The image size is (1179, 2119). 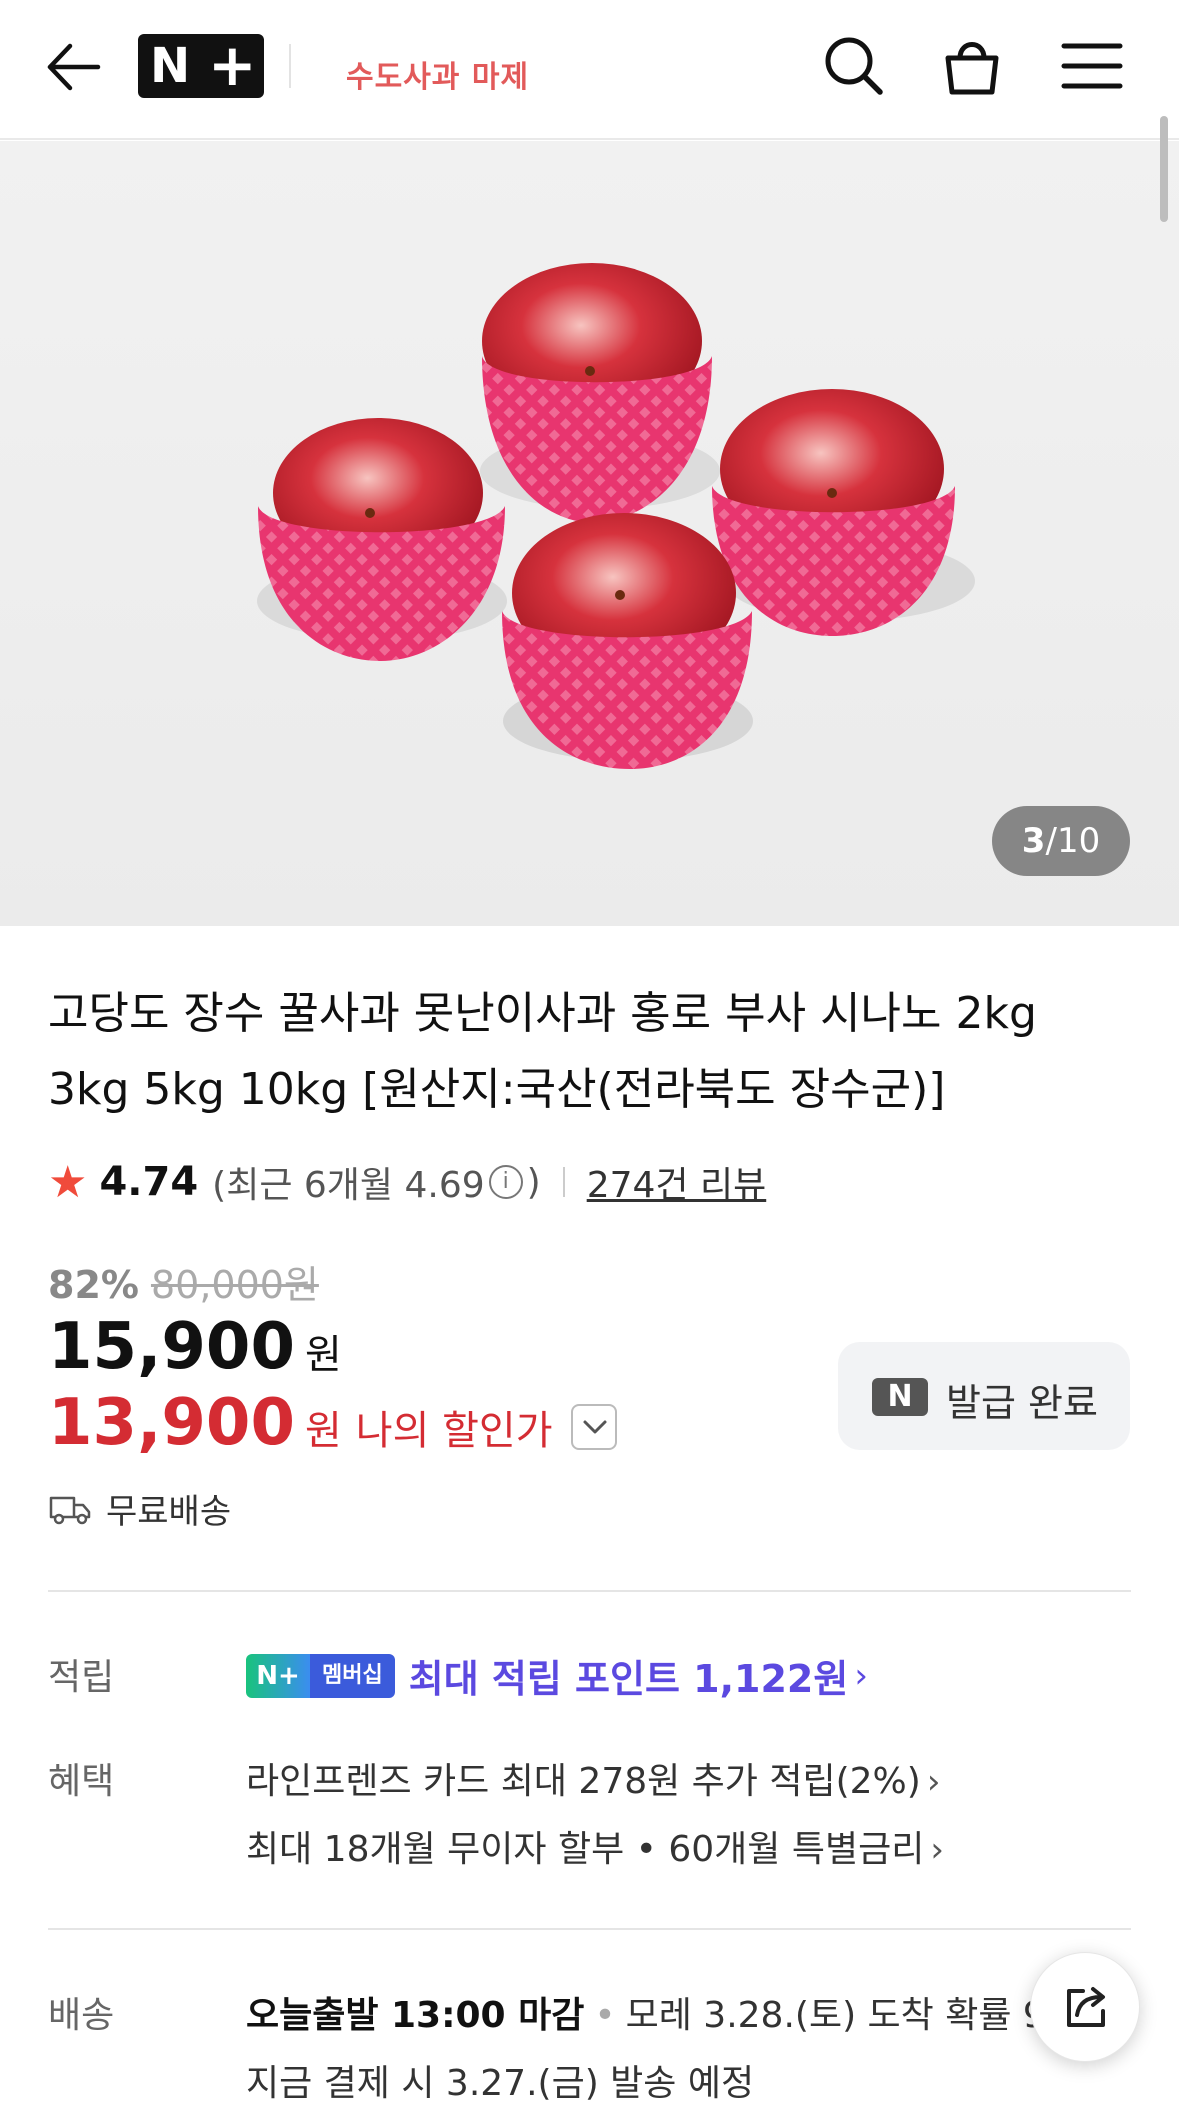 I want to click on chevron-down-icon, so click(x=594, y=1427).